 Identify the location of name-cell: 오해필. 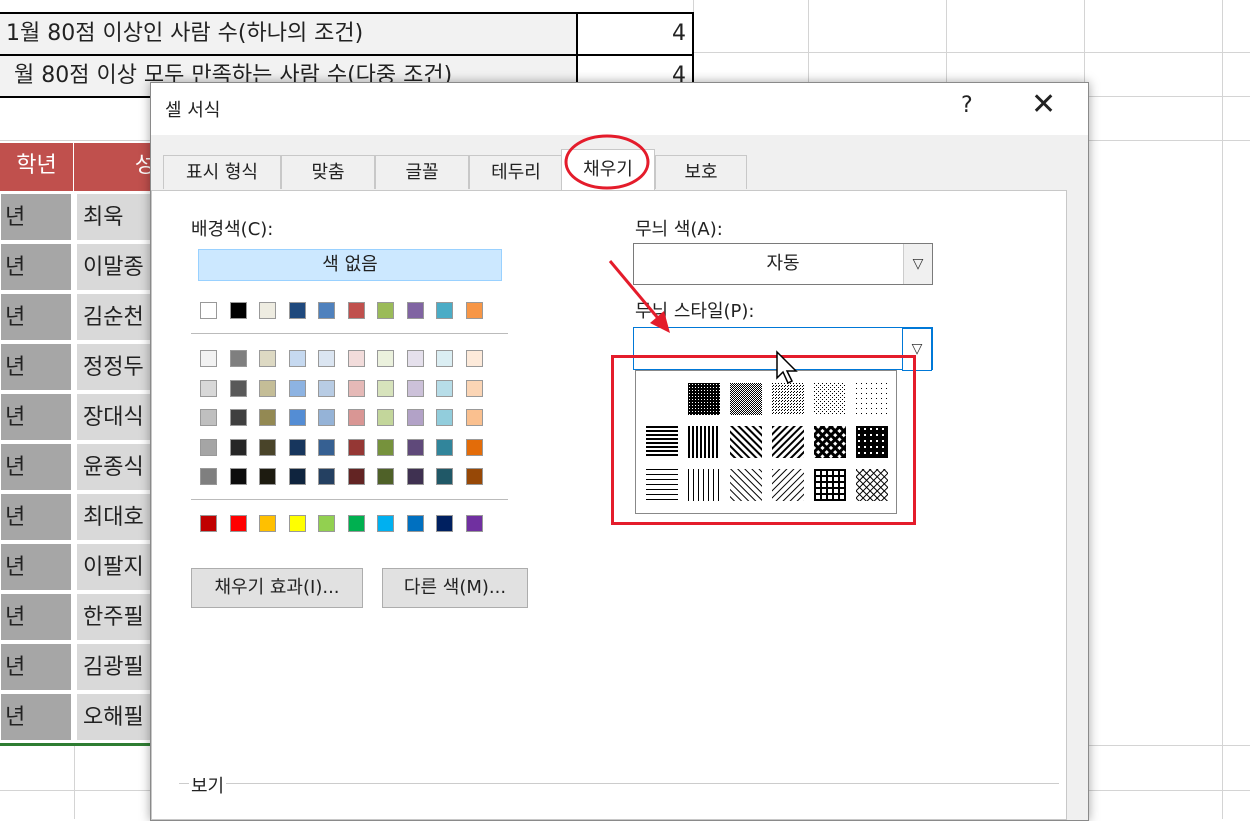
(116, 717).